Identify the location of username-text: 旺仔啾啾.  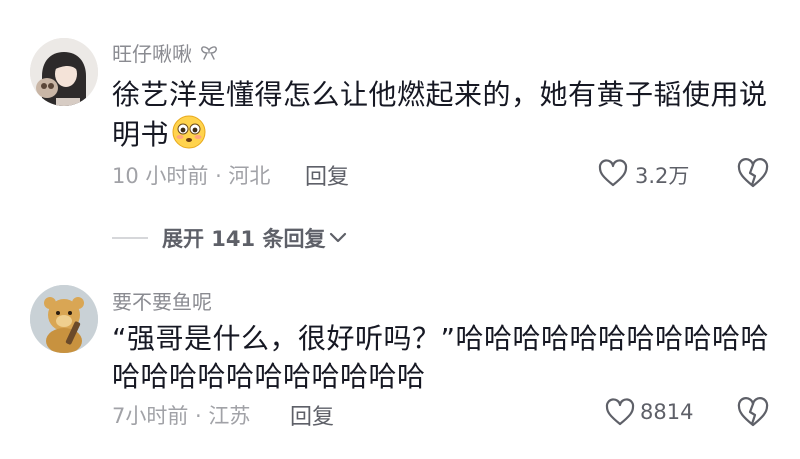
(152, 54).